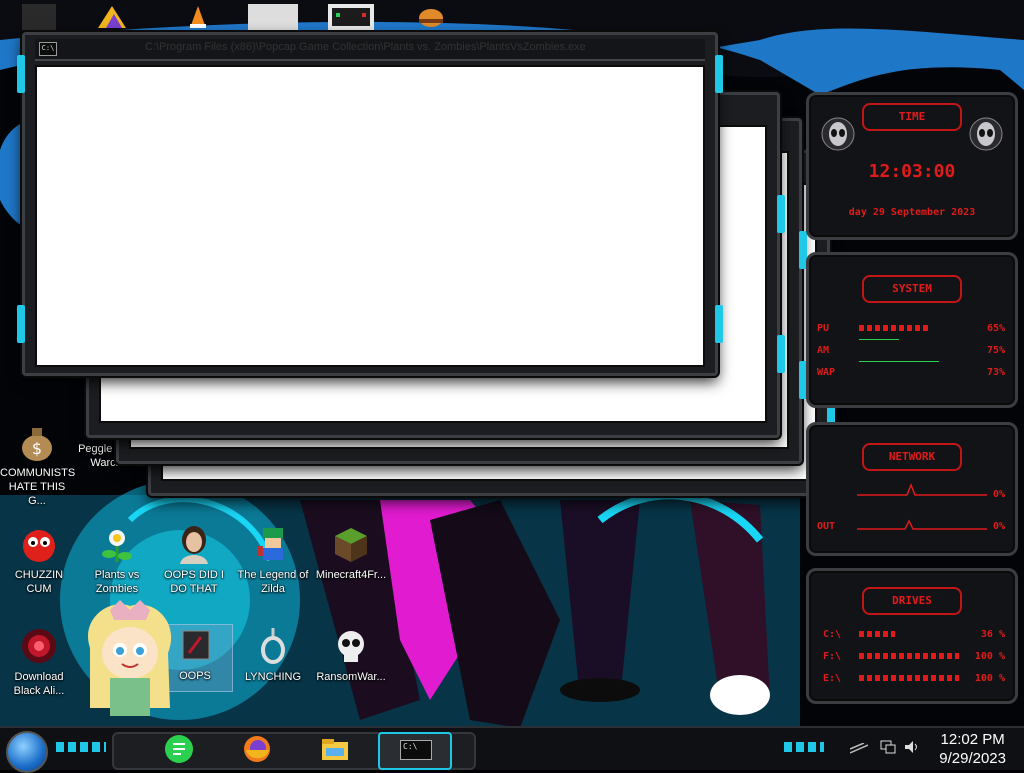 This screenshot has height=773, width=1024. I want to click on alienware-orb-icon, so click(39, 646).